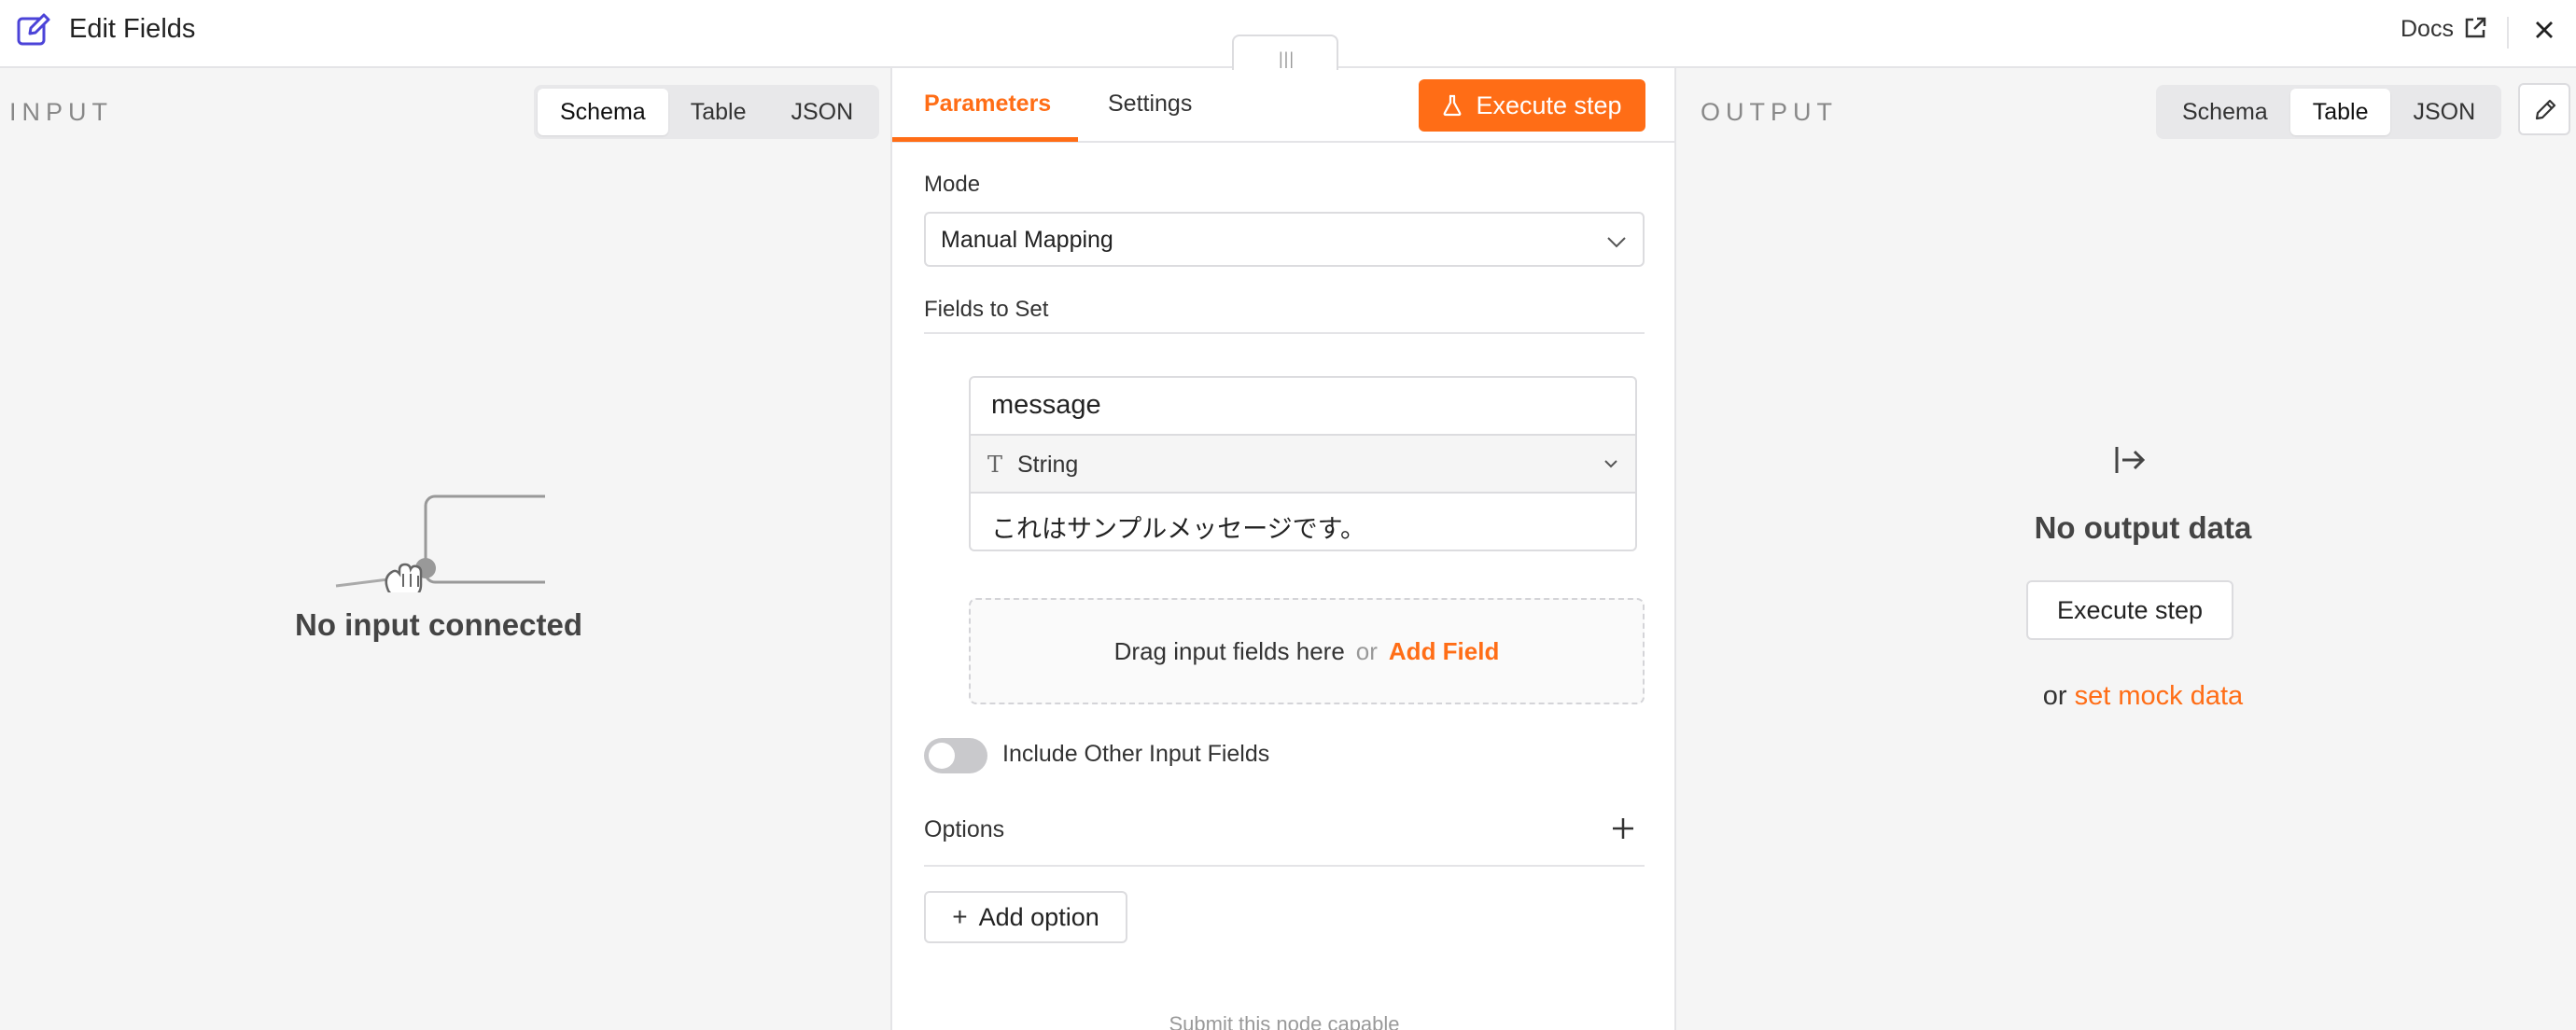 The height and width of the screenshot is (1030, 2576). I want to click on field-value-text: これはサンプルメッセージです。, so click(1178, 529).